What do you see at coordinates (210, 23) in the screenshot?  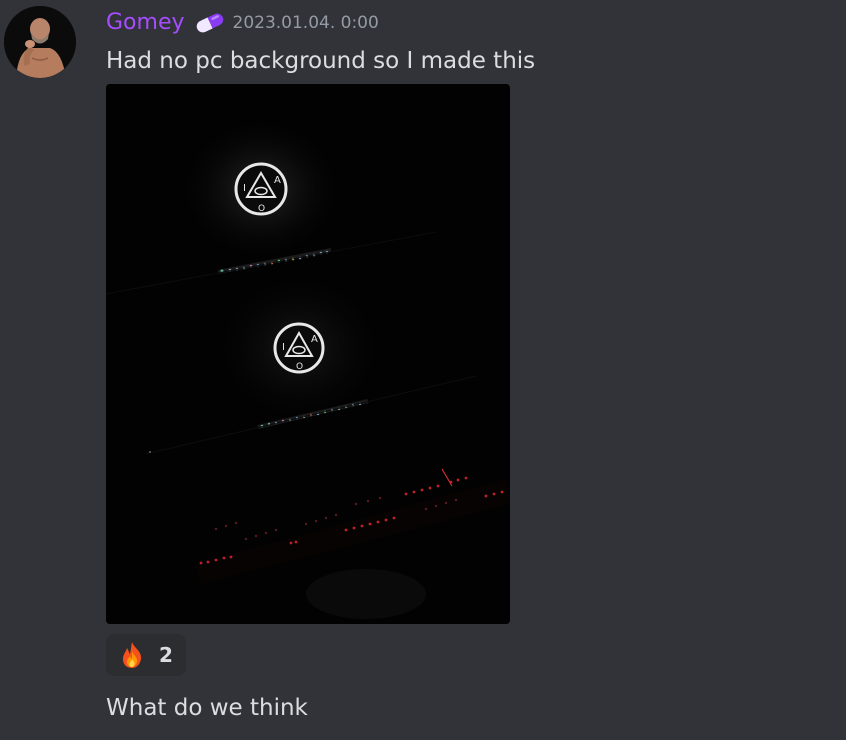 I see `pill-icon` at bounding box center [210, 23].